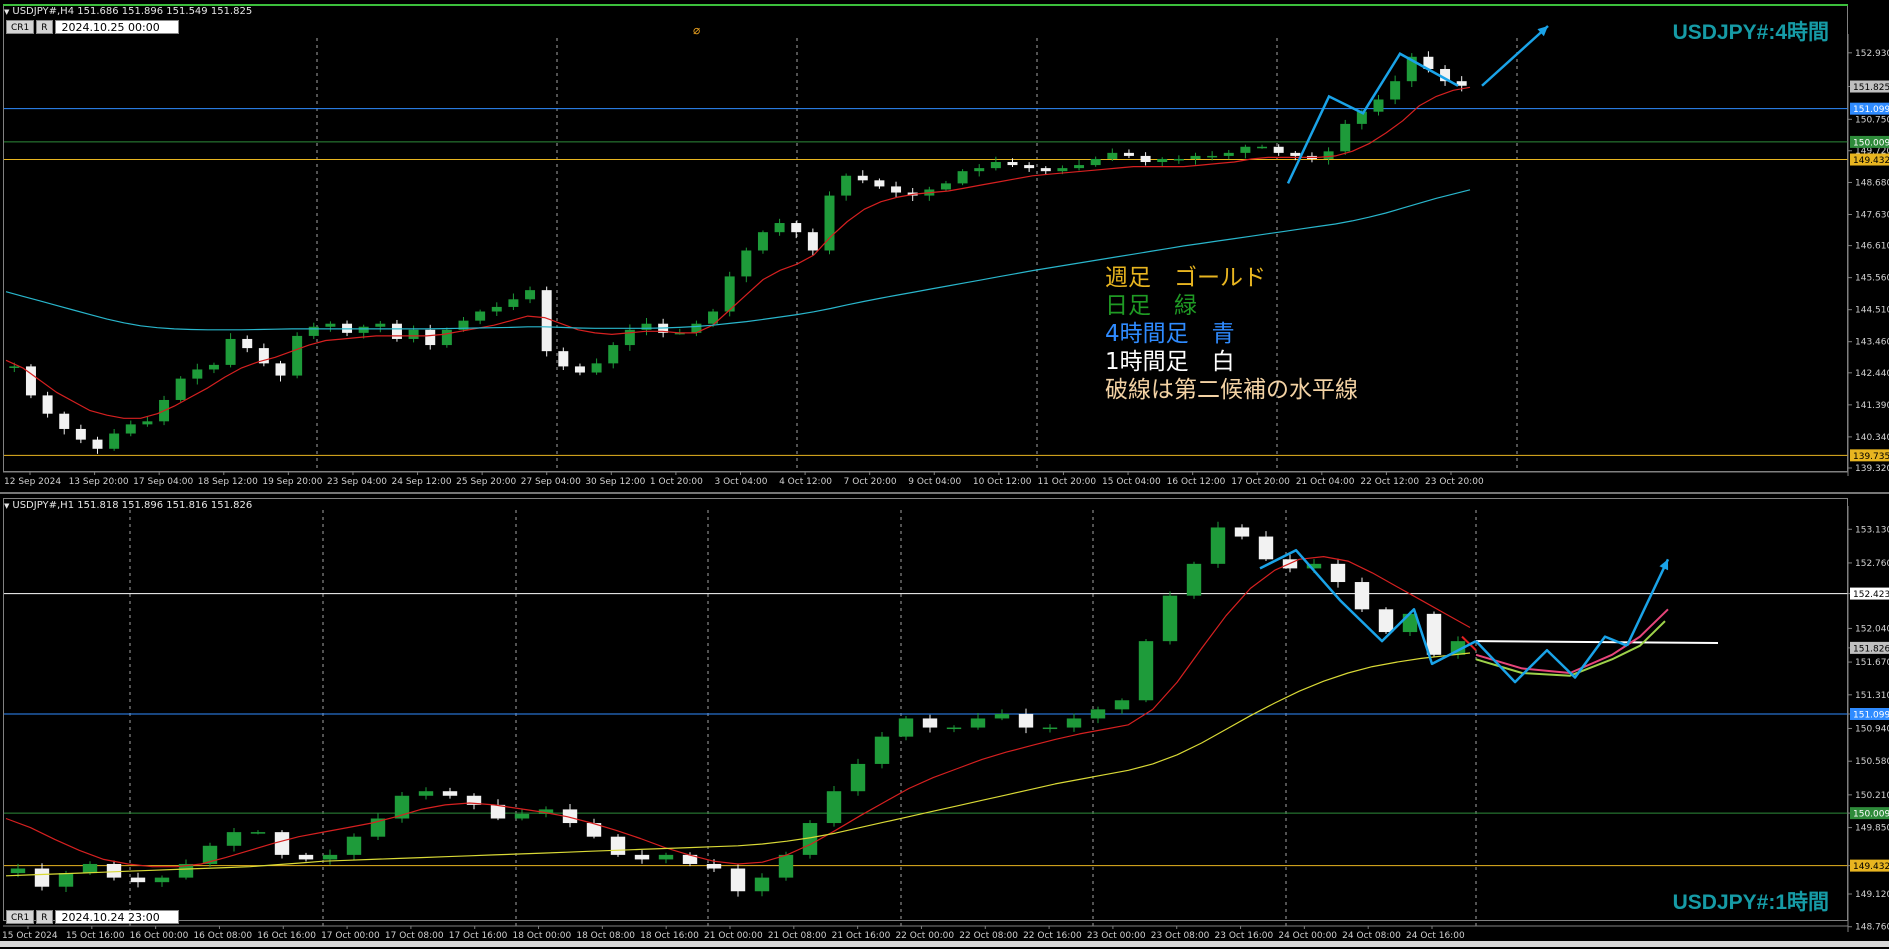 The width and height of the screenshot is (1889, 949). I want to click on x-tick-label: 22 Oct 00:00, so click(924, 936).